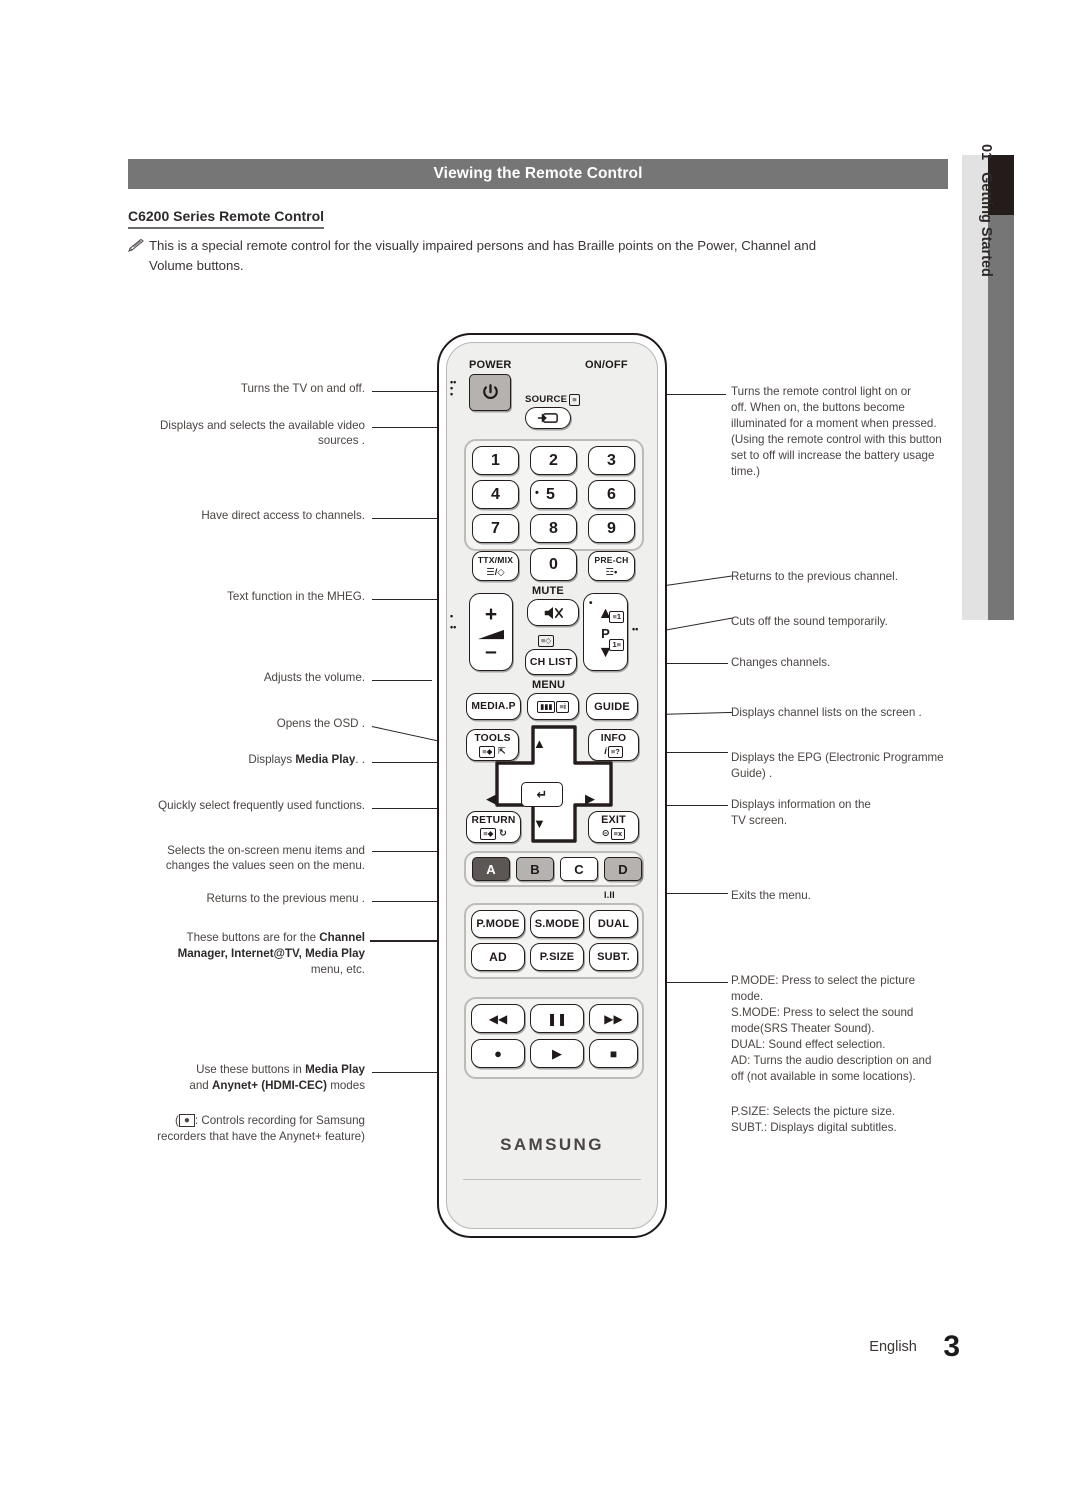 The height and width of the screenshot is (1494, 1080). I want to click on pause-button: ❚❚, so click(557, 1018).